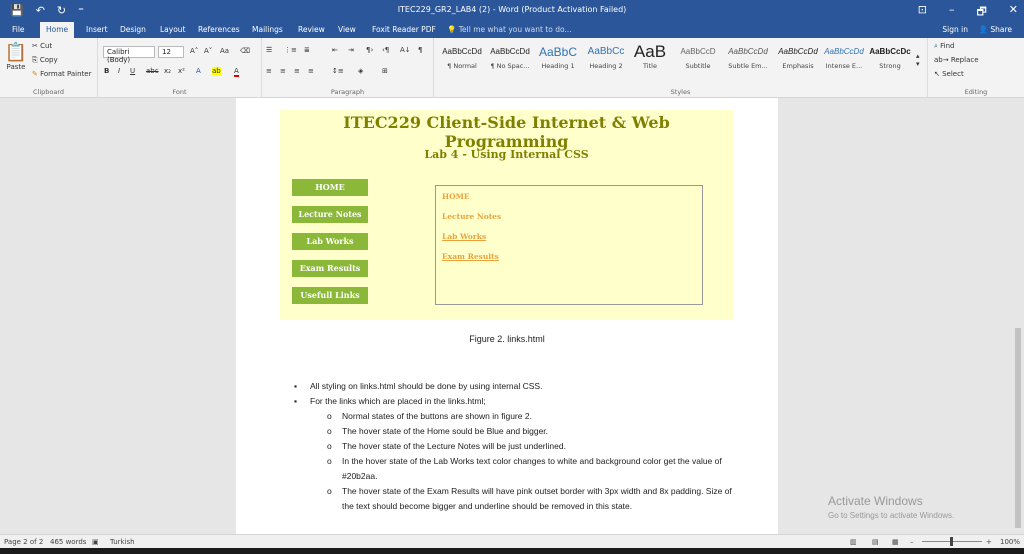 This screenshot has height=554, width=1024. Describe the element at coordinates (650, 51) in the screenshot. I see `style-sample: AaB` at that location.